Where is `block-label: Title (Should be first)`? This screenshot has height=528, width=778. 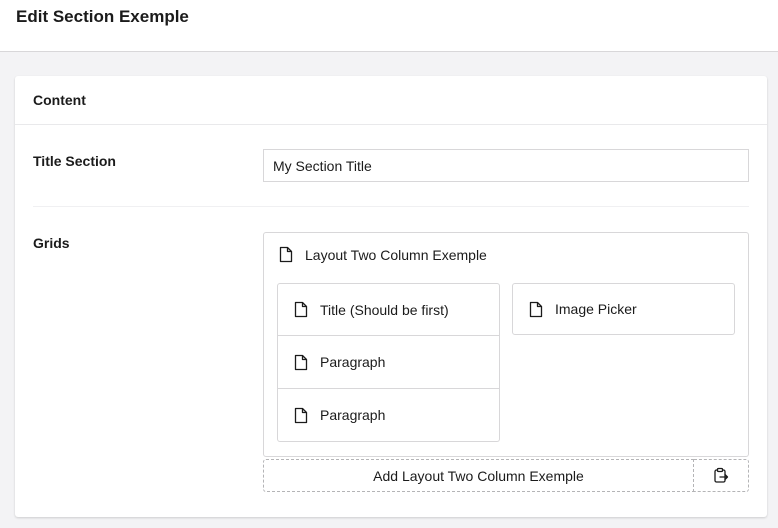 block-label: Title (Should be first) is located at coordinates (384, 309).